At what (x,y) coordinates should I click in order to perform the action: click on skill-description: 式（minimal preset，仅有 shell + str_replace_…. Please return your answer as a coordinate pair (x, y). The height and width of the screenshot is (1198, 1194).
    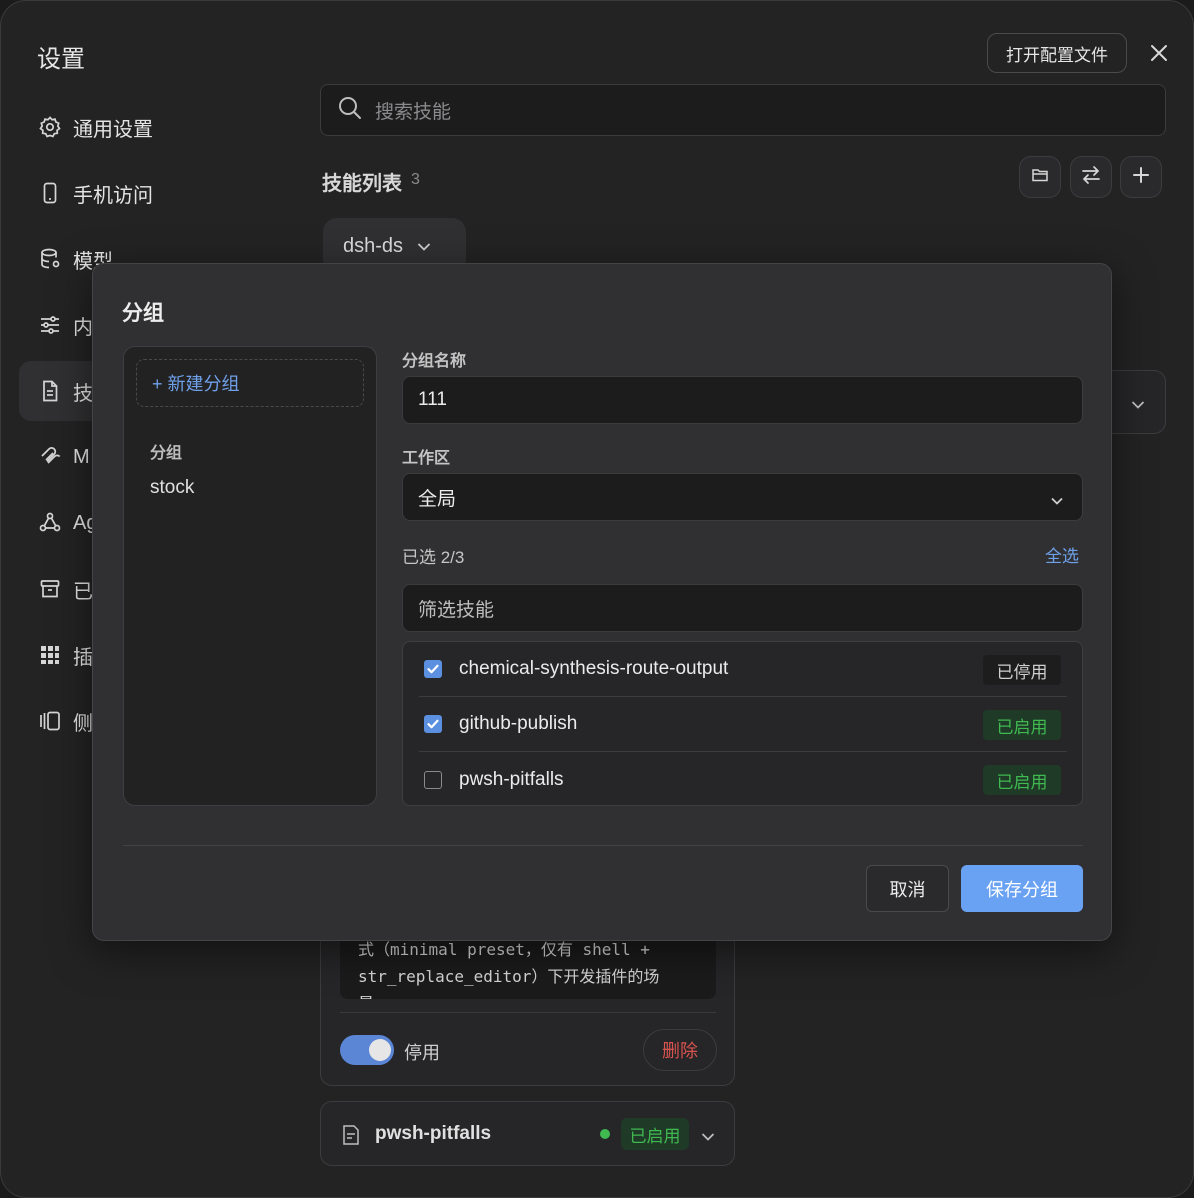
    Looking at the image, I should click on (528, 965).